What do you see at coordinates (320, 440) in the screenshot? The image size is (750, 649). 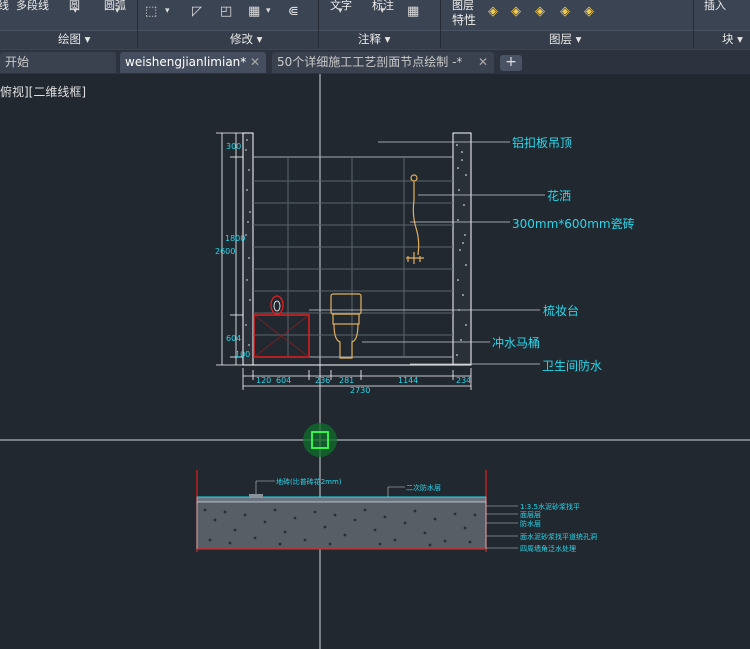 I see `ucs-marker` at bounding box center [320, 440].